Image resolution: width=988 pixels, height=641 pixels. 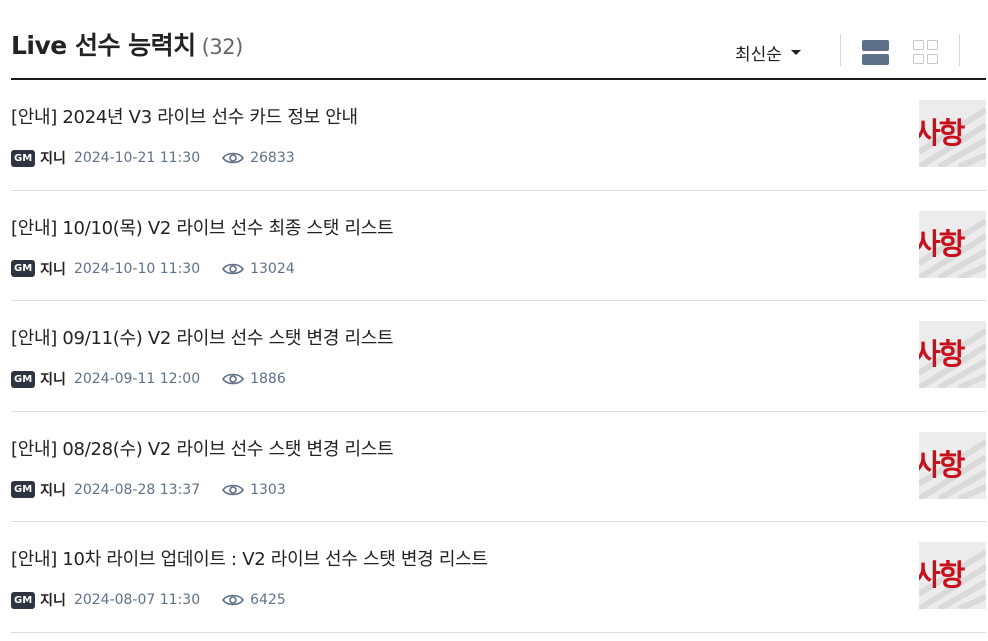 What do you see at coordinates (202, 448) in the screenshot?
I see `post-title: [안내] 08/28(수) V2 라이브 선수 스탯 변경 리스트` at bounding box center [202, 448].